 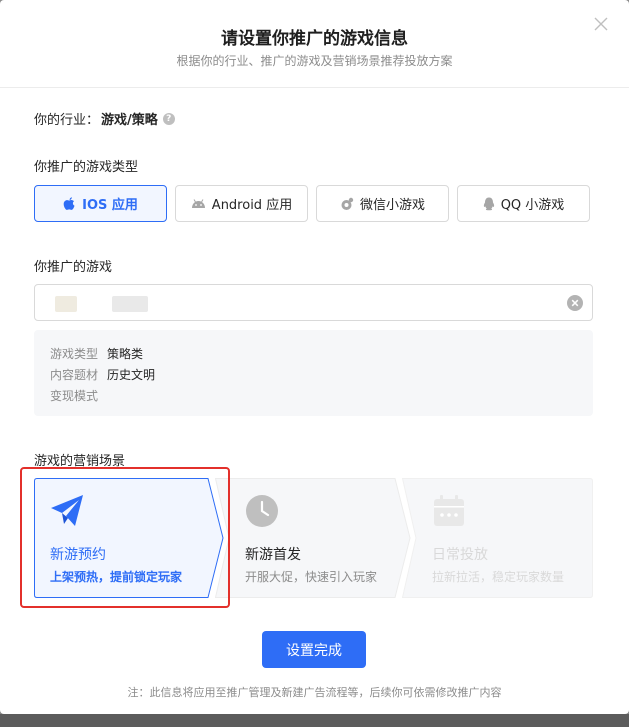 What do you see at coordinates (460, 555) in the screenshot?
I see `scene-name: 日常投放` at bounding box center [460, 555].